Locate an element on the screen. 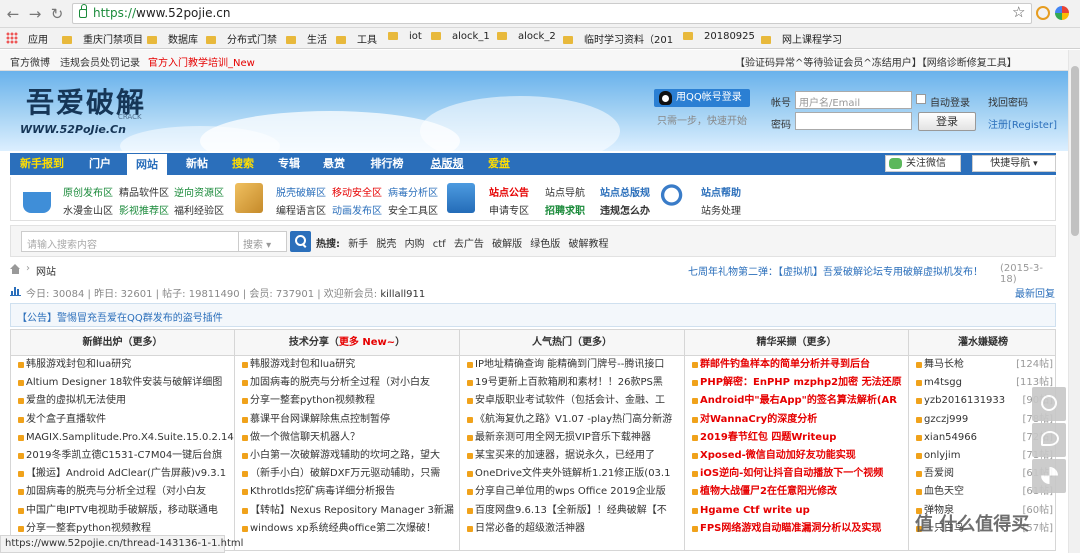 The width and height of the screenshot is (1080, 553). list-item: 某宝买来的加速器，据说永久，已经用了 is located at coordinates (572, 456).